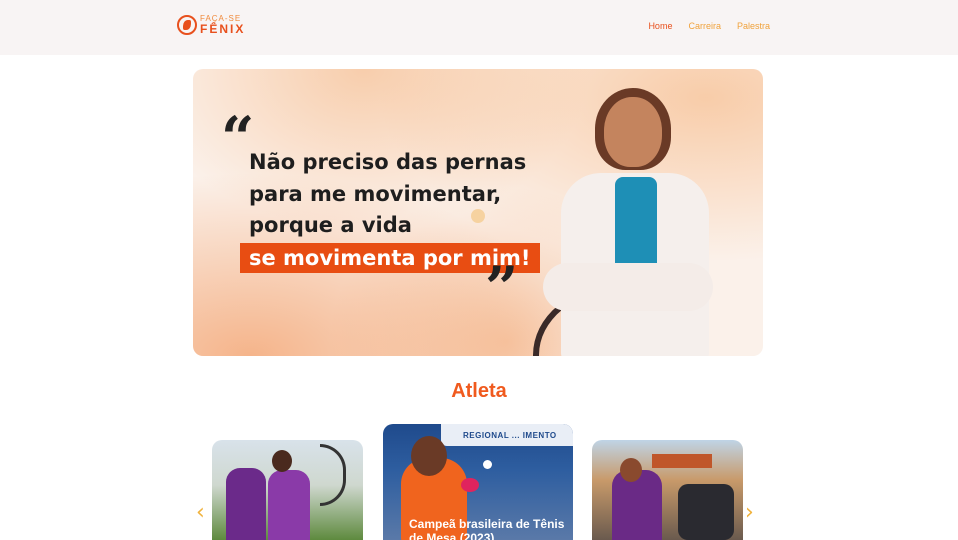 This screenshot has width=958, height=540. What do you see at coordinates (631, 470) in the screenshot?
I see `athlete-head` at bounding box center [631, 470].